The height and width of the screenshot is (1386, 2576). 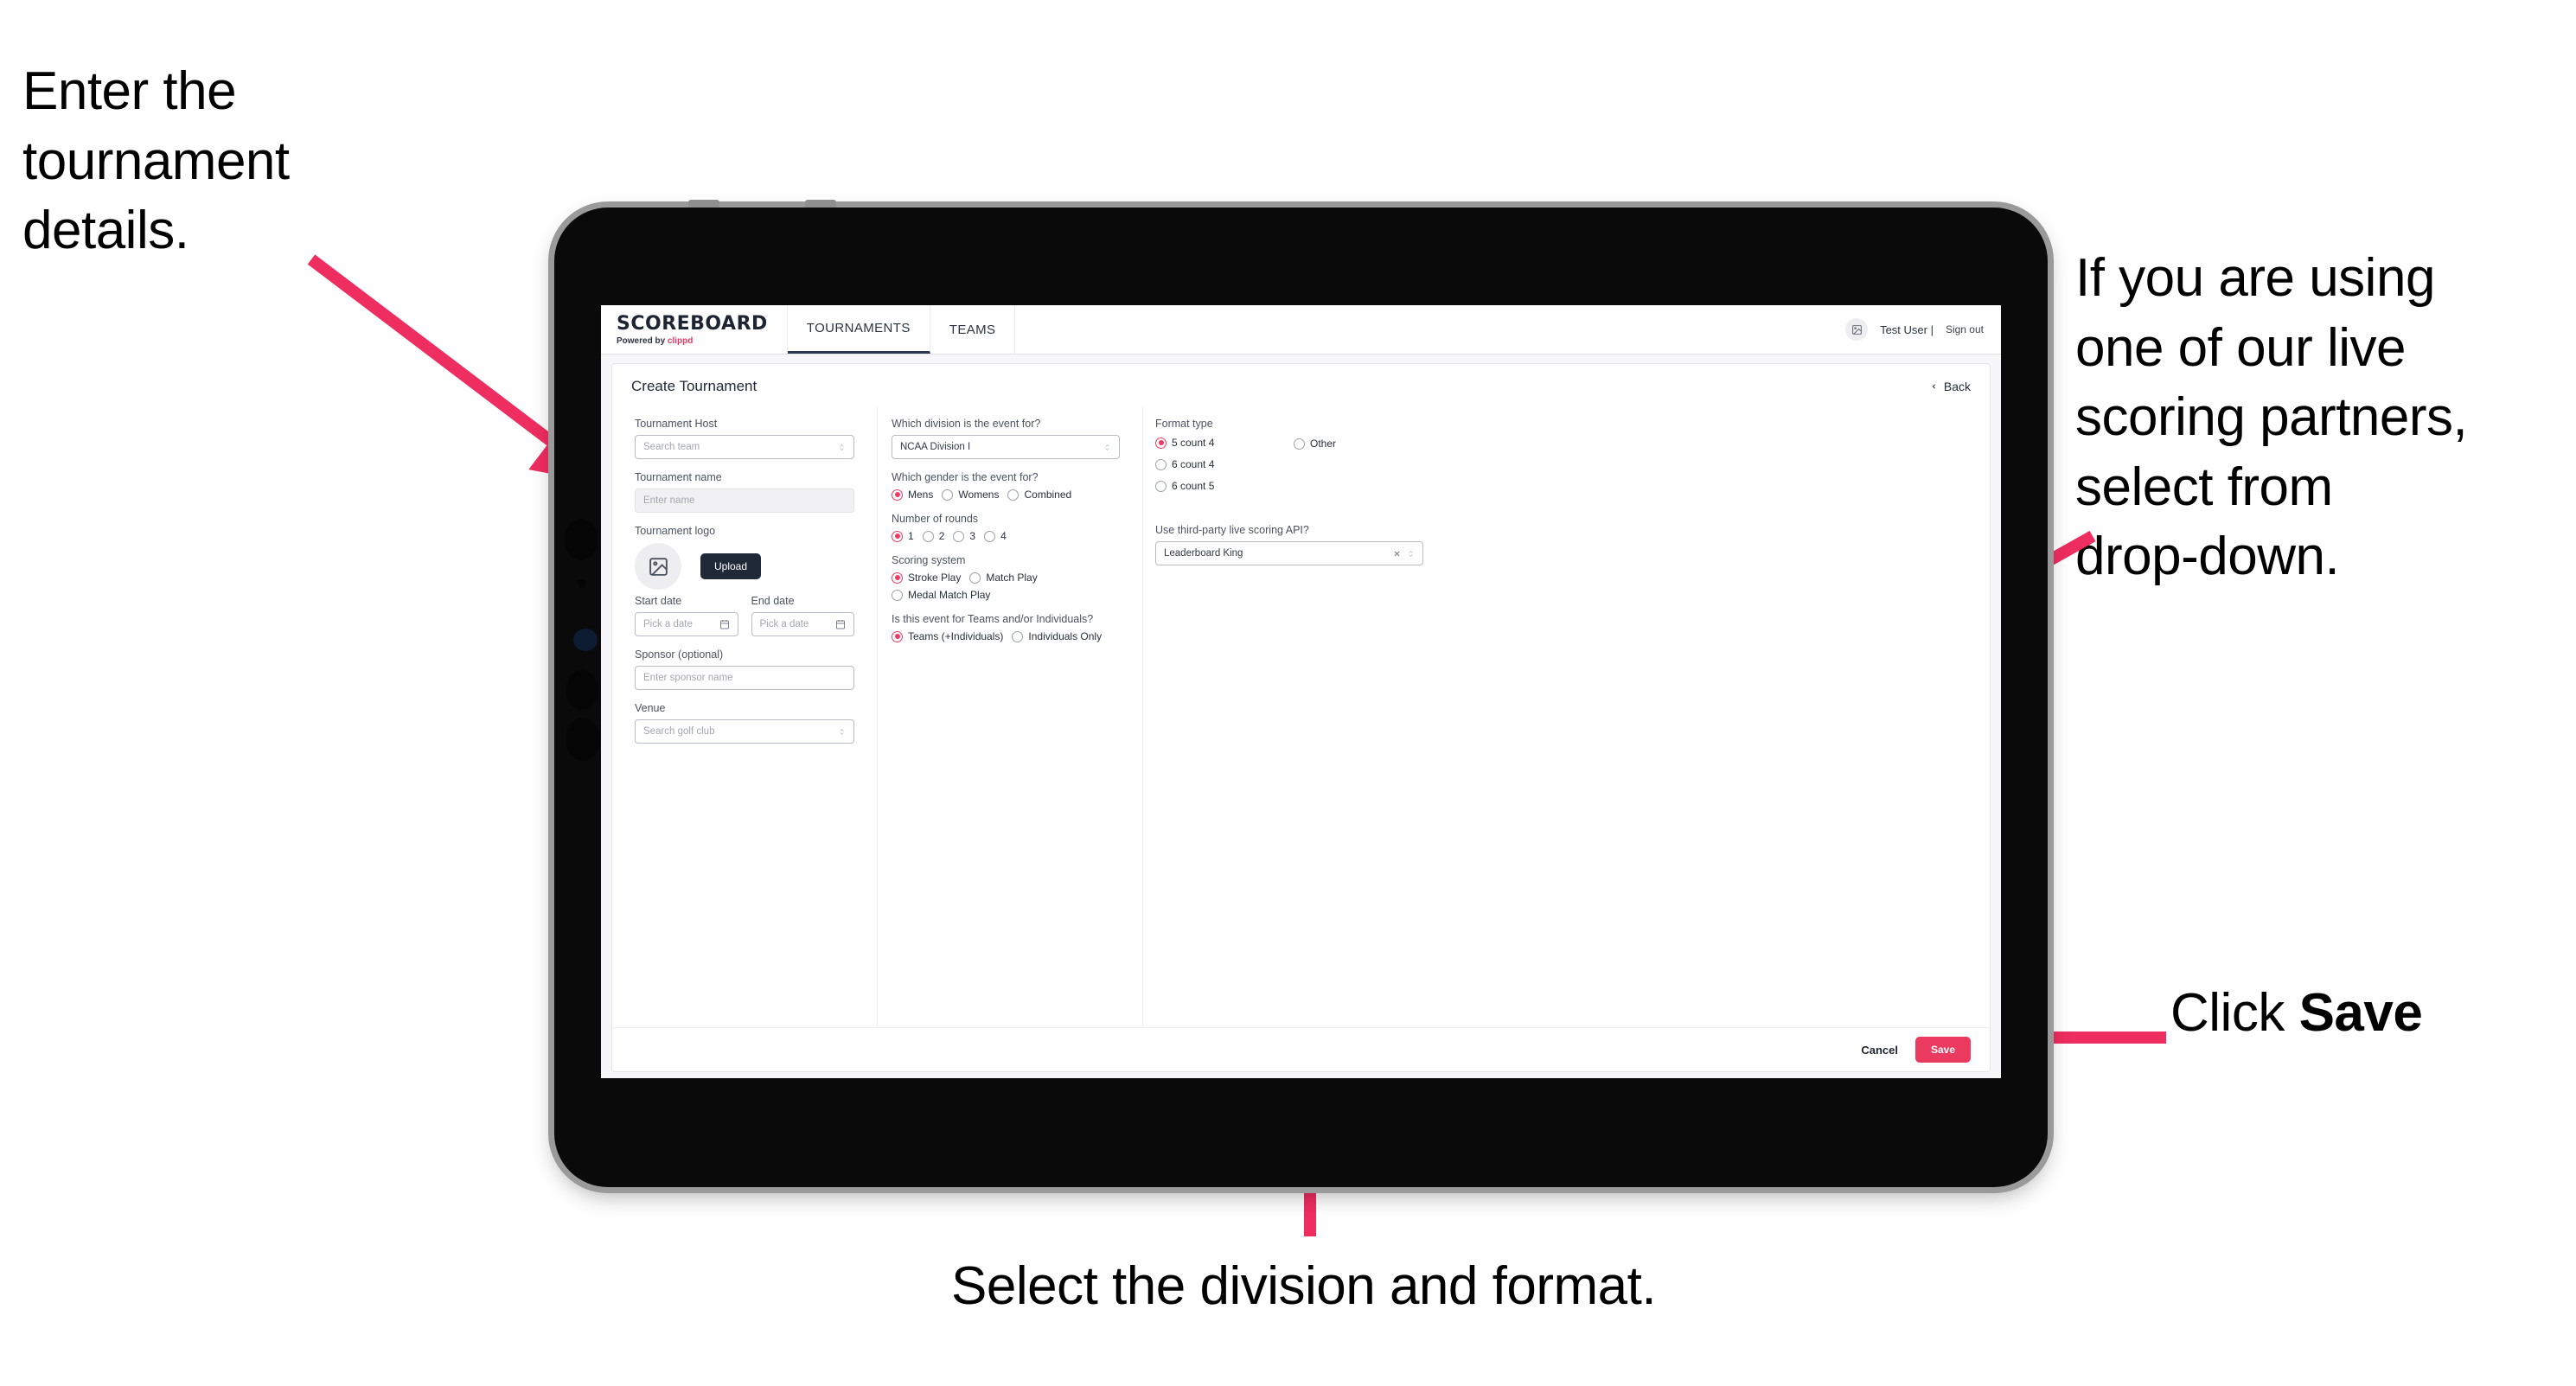 I want to click on annotation-select-division: Select the division and format., so click(x=1304, y=1286).